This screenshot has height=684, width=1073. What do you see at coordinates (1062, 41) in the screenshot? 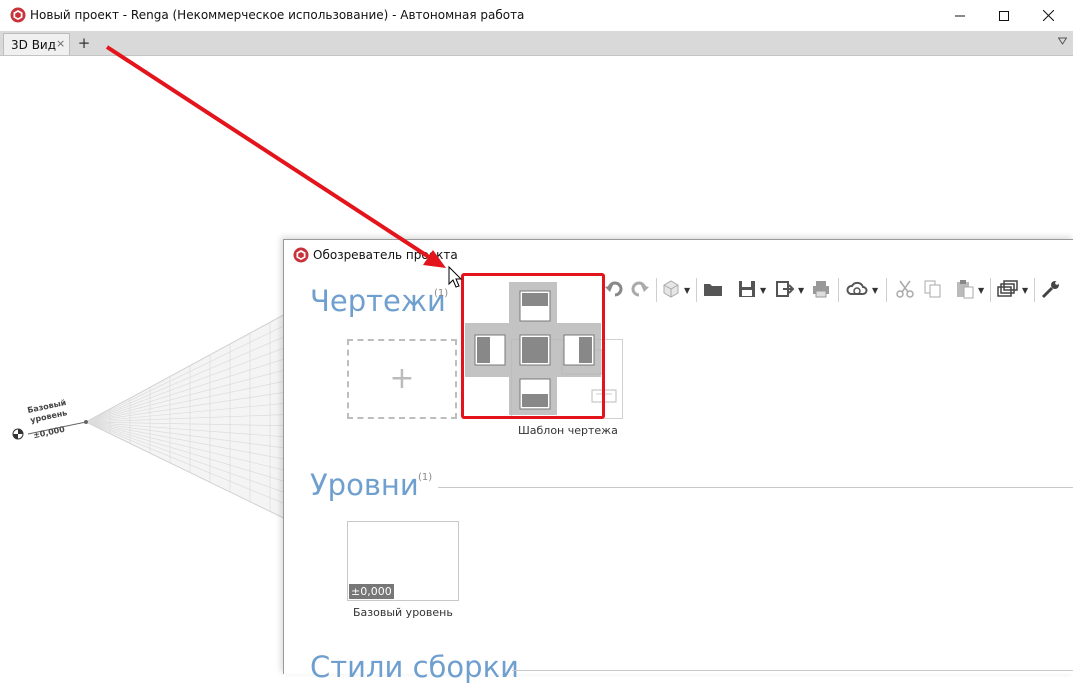
I see `tab-list-chevron-icon` at bounding box center [1062, 41].